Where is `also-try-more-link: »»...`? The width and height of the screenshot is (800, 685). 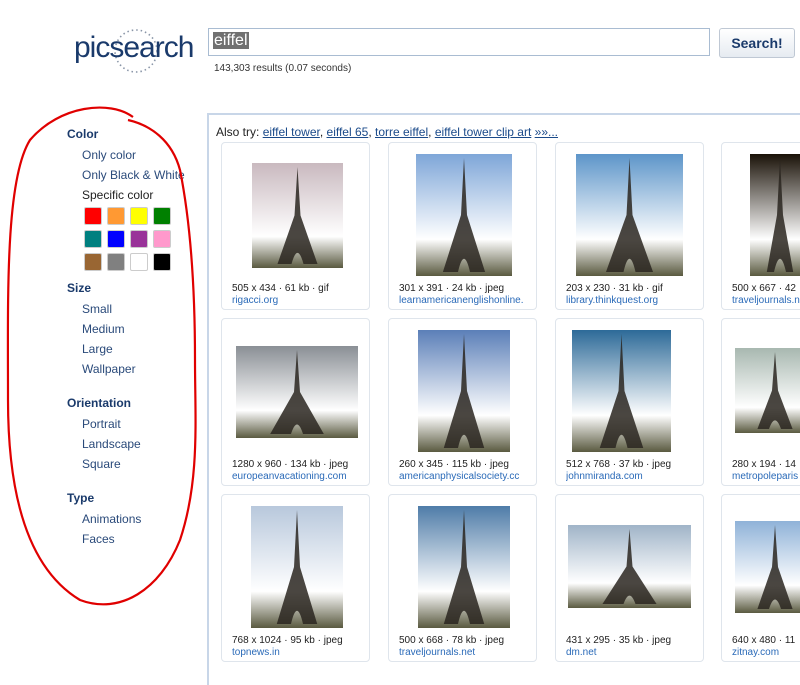 also-try-more-link: »»... is located at coordinates (546, 132).